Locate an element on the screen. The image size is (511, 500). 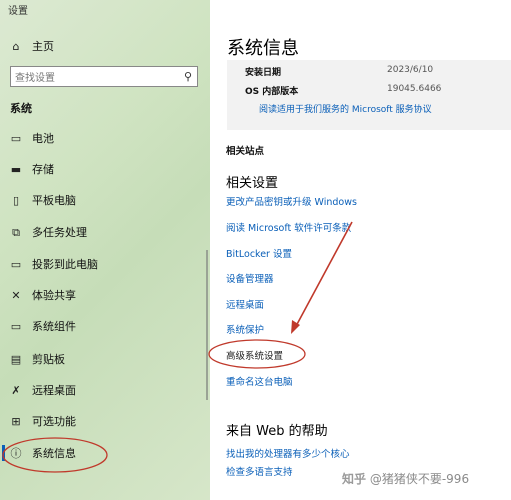
remote-icon: ✗ is located at coordinates (16, 390).